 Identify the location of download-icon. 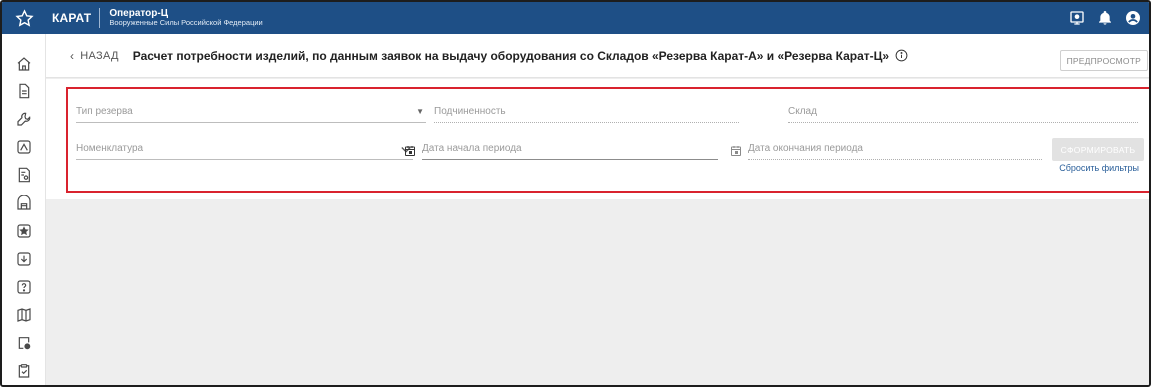
(24, 259).